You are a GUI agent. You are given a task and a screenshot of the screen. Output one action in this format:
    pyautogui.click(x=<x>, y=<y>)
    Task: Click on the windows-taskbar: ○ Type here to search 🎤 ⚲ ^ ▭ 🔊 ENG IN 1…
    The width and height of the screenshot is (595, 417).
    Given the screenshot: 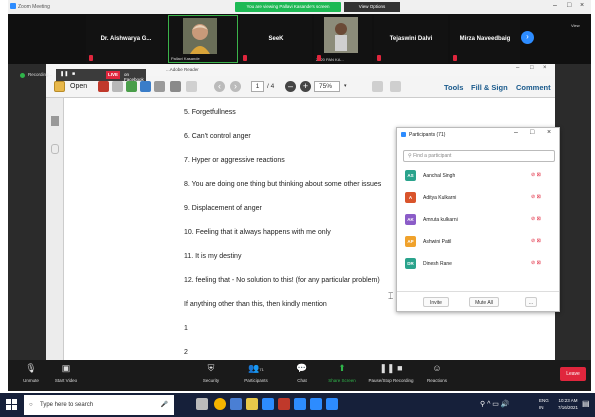 What is the action you would take?
    pyautogui.click(x=297, y=405)
    